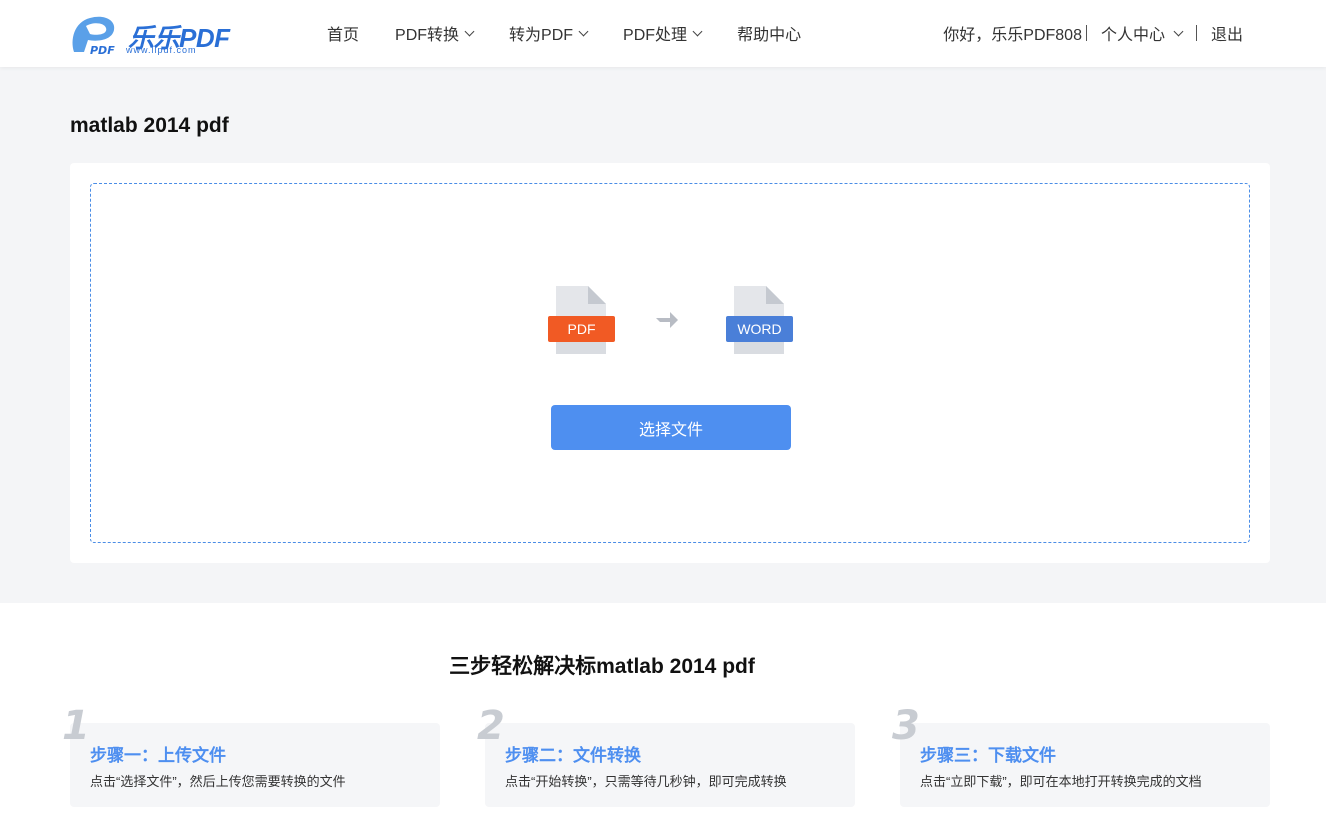  I want to click on step-title: 步骤二：文件转换, so click(573, 755).